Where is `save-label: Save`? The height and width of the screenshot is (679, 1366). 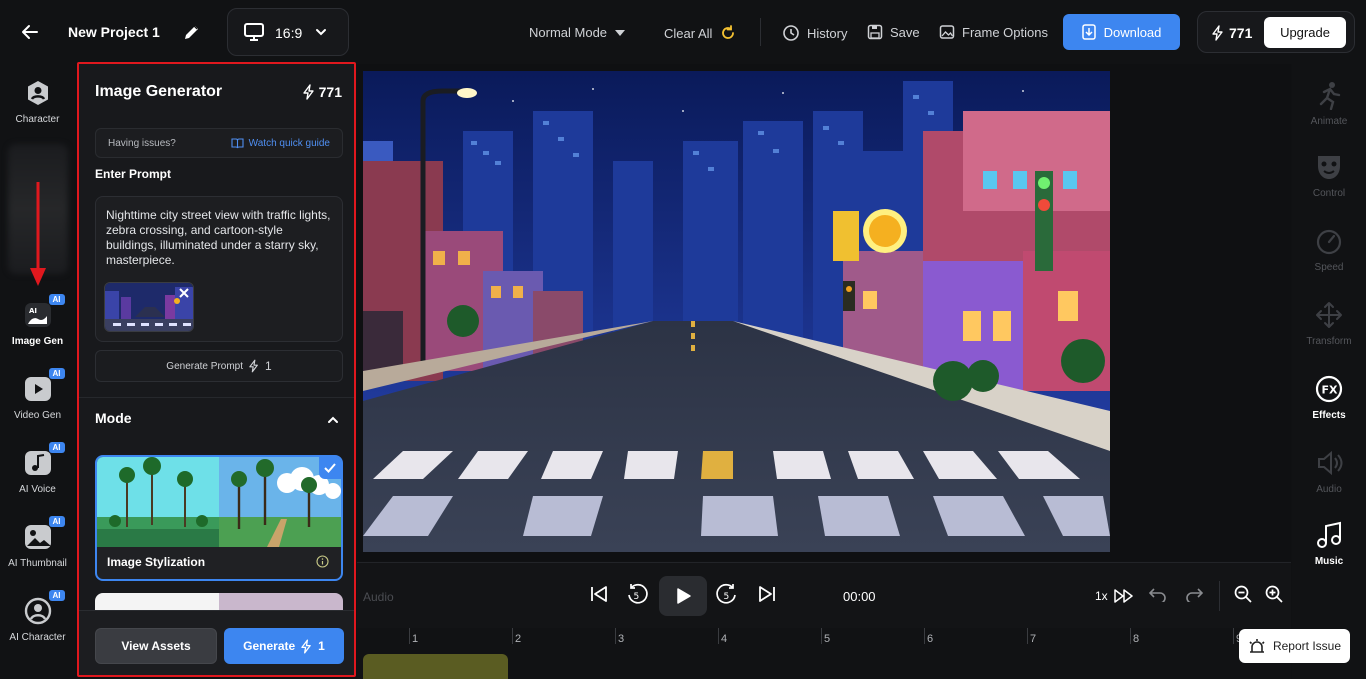 save-label: Save is located at coordinates (905, 32).